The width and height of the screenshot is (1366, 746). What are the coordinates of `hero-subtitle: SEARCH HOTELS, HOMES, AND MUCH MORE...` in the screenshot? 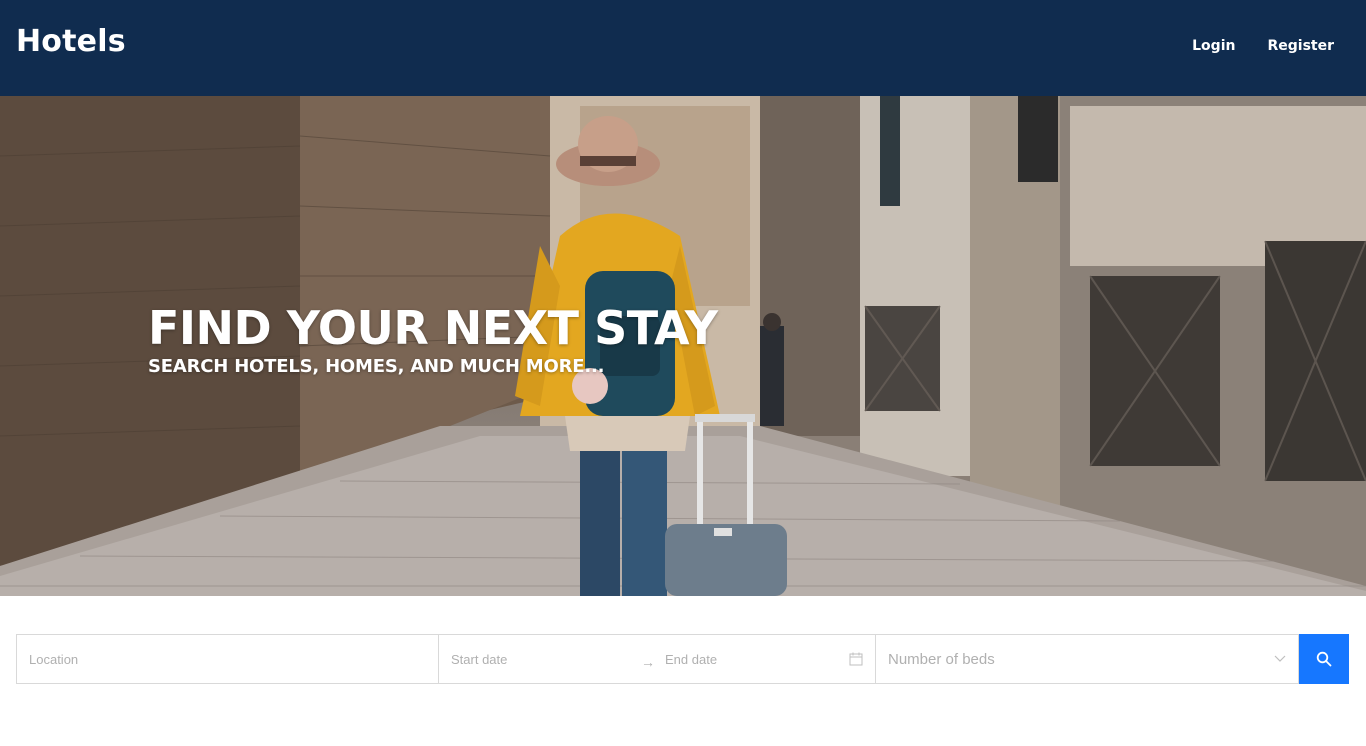 It's located at (376, 366).